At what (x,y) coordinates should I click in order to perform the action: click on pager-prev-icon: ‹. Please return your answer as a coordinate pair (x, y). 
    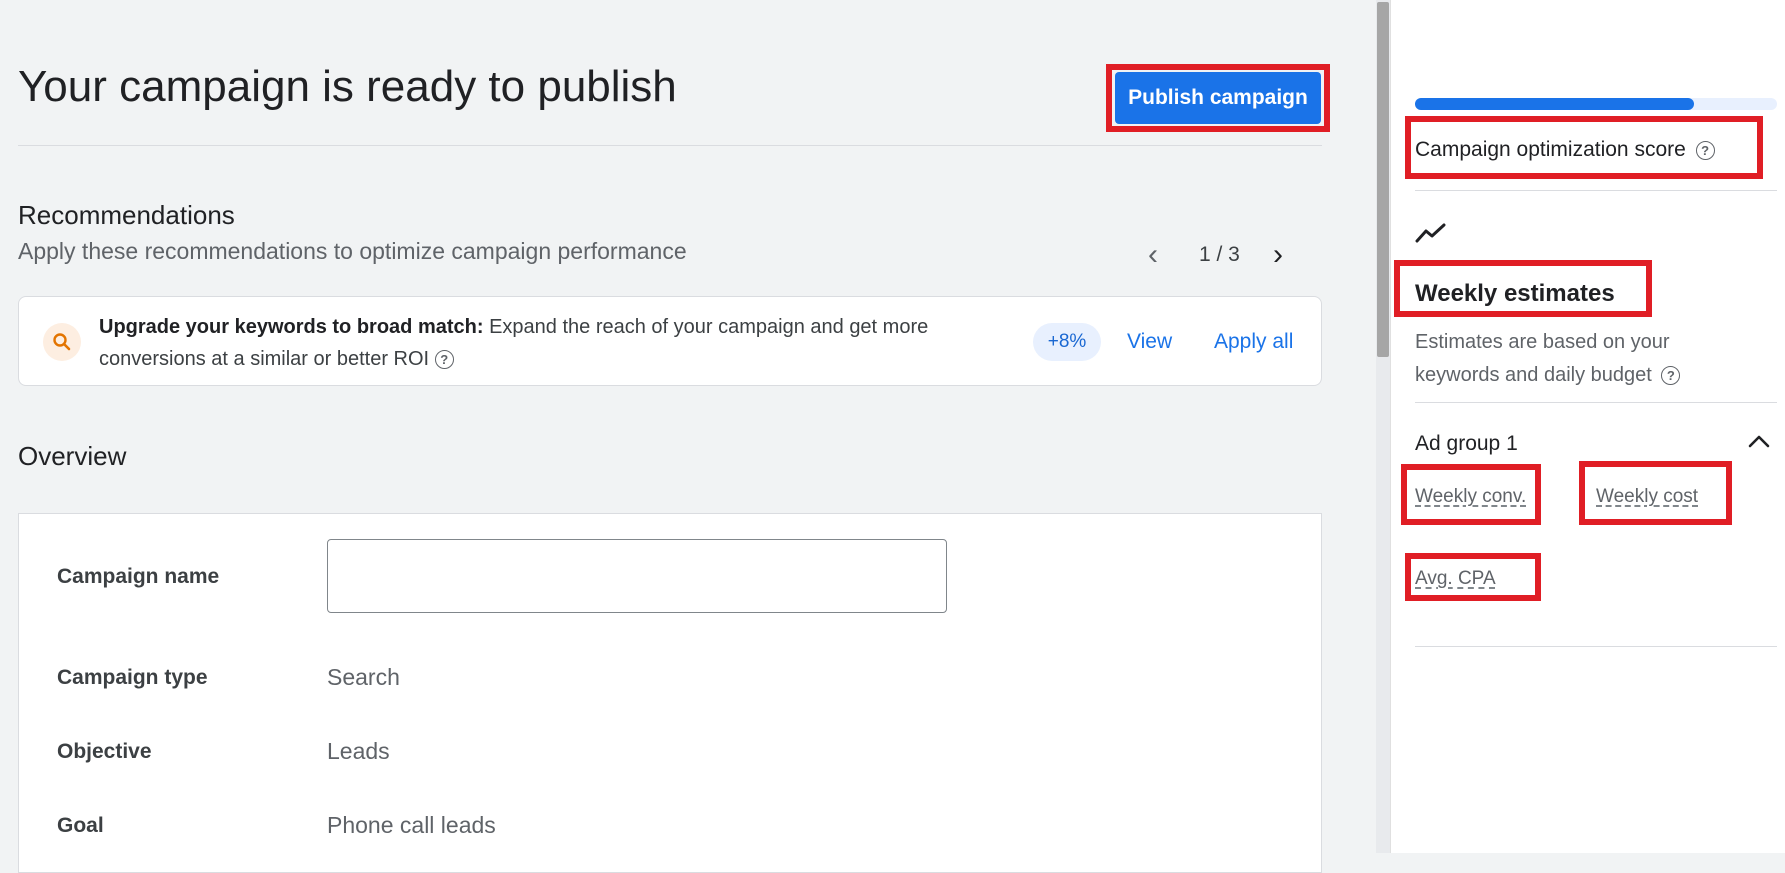
    Looking at the image, I should click on (1153, 255).